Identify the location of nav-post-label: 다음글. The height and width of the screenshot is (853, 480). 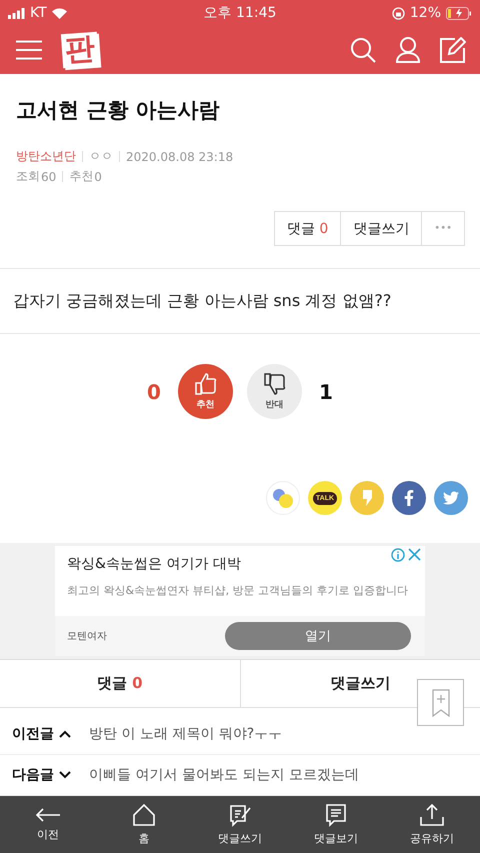
(41, 775).